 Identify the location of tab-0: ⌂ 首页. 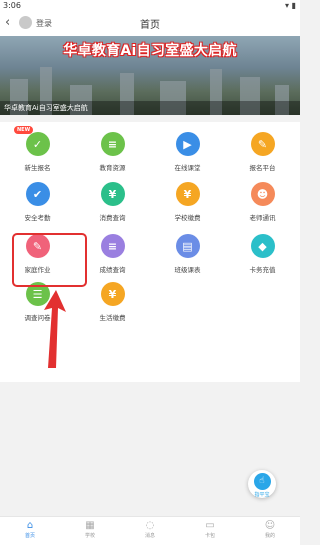
(30, 529).